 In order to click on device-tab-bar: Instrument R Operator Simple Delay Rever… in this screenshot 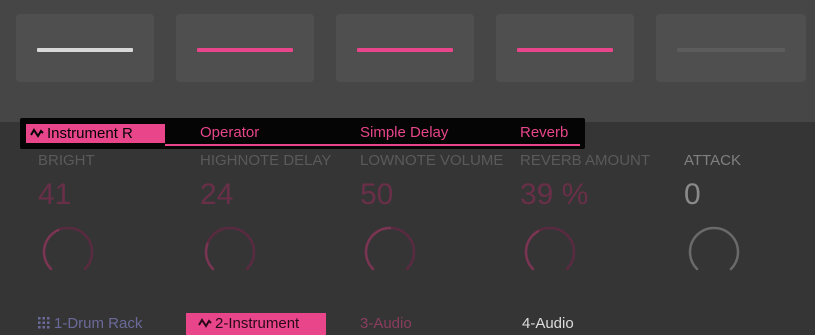, I will do `click(302, 133)`.